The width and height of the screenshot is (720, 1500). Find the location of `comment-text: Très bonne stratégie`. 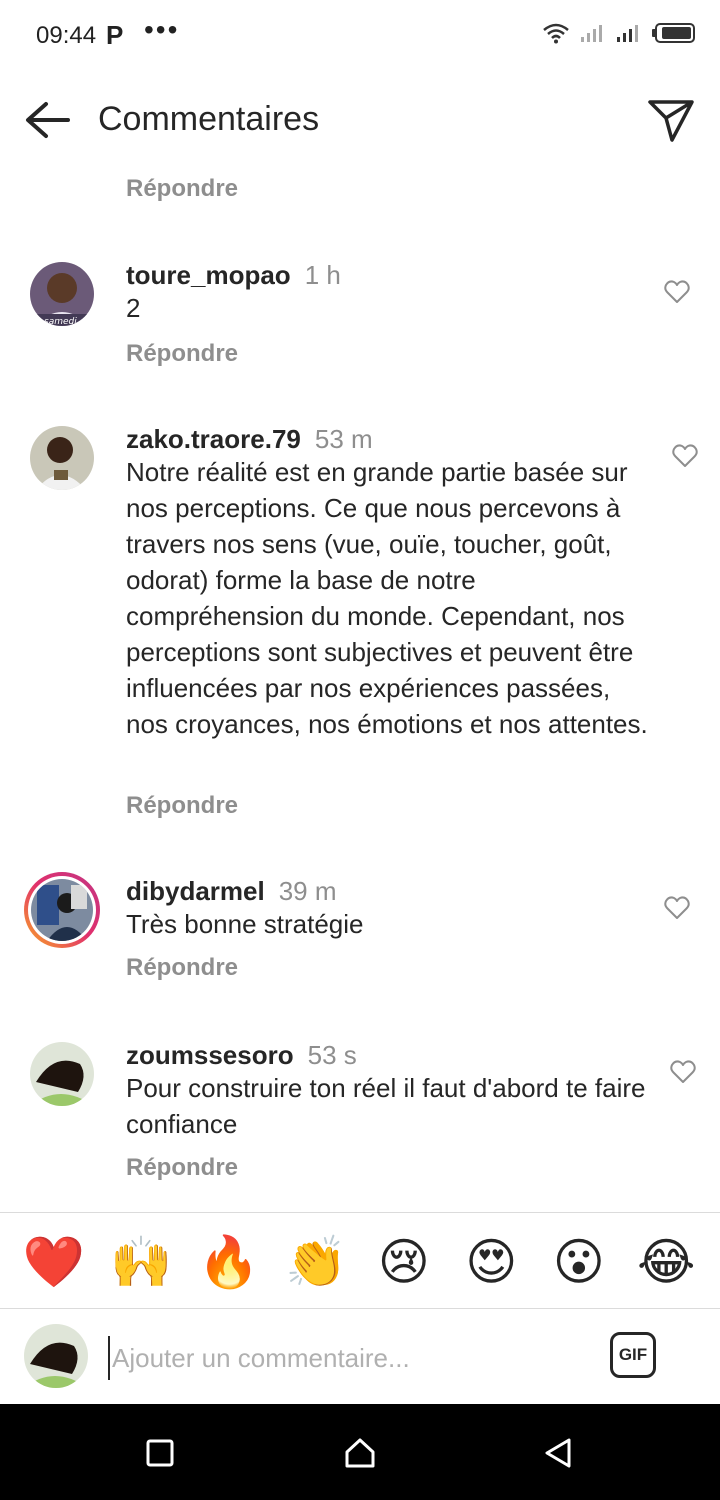

comment-text: Très bonne stratégie is located at coordinates (245, 924).